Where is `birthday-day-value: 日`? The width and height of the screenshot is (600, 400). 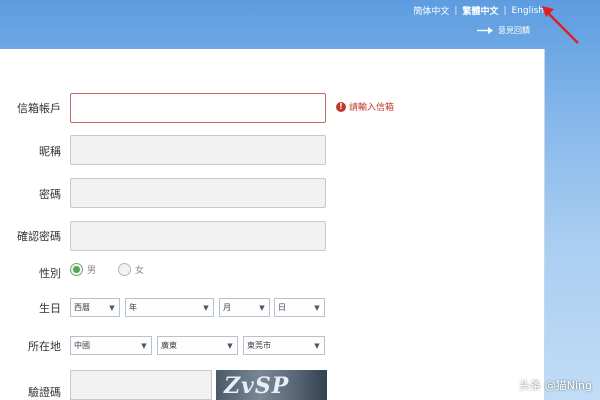 birthday-day-value: 日 is located at coordinates (282, 307).